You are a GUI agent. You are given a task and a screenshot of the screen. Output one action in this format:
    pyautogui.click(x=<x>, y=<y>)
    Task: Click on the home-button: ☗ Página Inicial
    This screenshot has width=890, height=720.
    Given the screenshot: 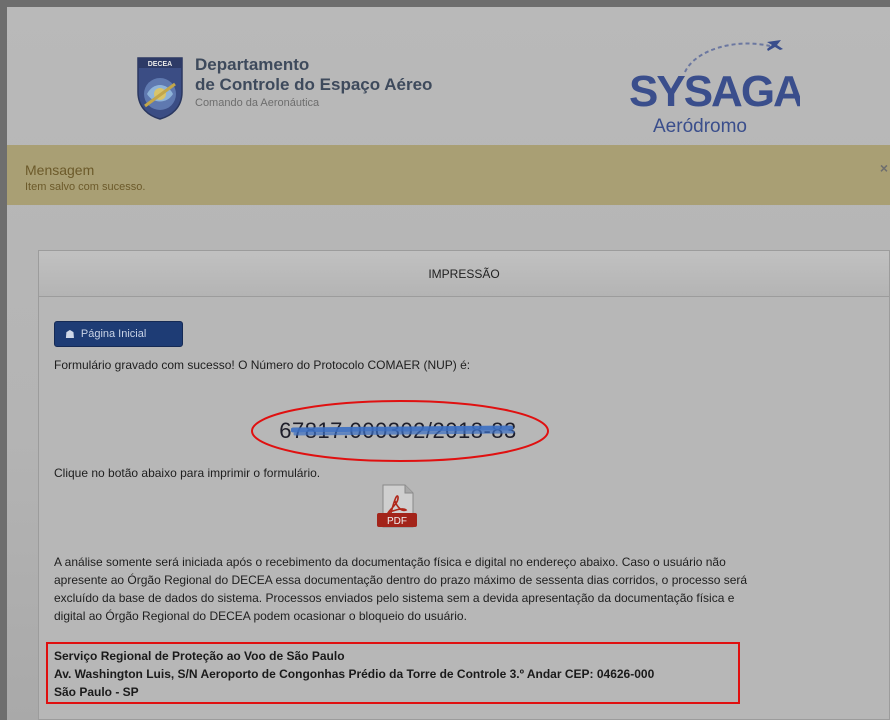 What is the action you would take?
    pyautogui.click(x=118, y=334)
    